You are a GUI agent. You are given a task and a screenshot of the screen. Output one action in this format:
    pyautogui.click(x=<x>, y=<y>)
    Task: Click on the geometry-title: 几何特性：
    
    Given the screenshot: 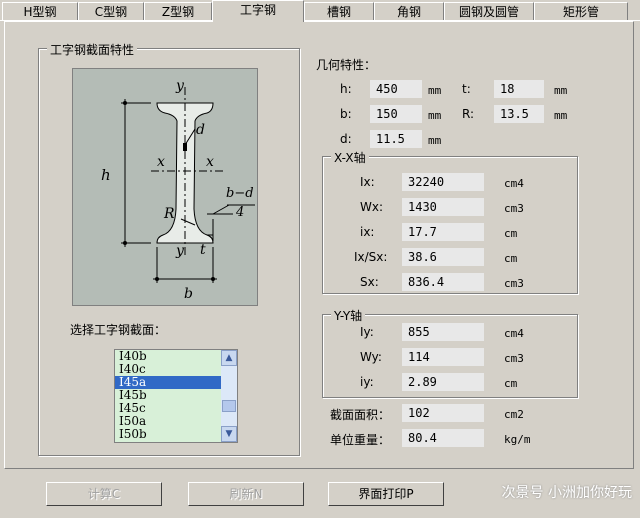 What is the action you would take?
    pyautogui.click(x=346, y=65)
    